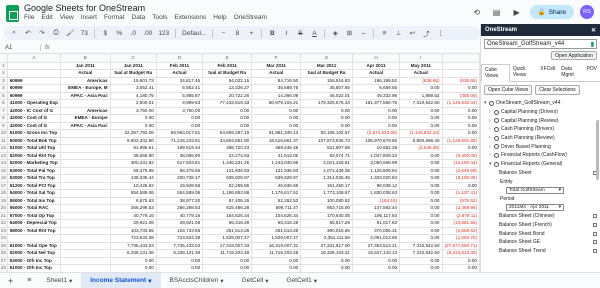  I want to click on row-code-cell: 53000 - Oth Inc Top, so click(34, 261).